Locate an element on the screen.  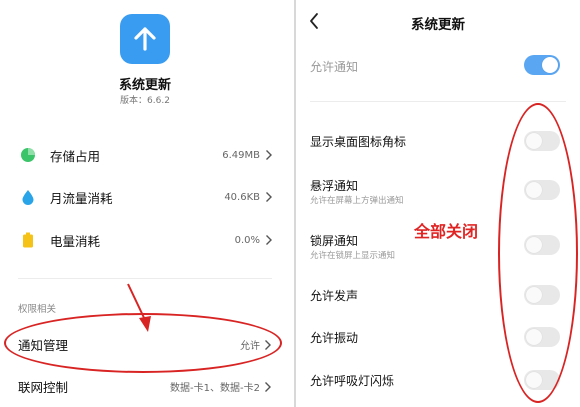
app-name: 系统更新 is located at coordinates (144, 85).